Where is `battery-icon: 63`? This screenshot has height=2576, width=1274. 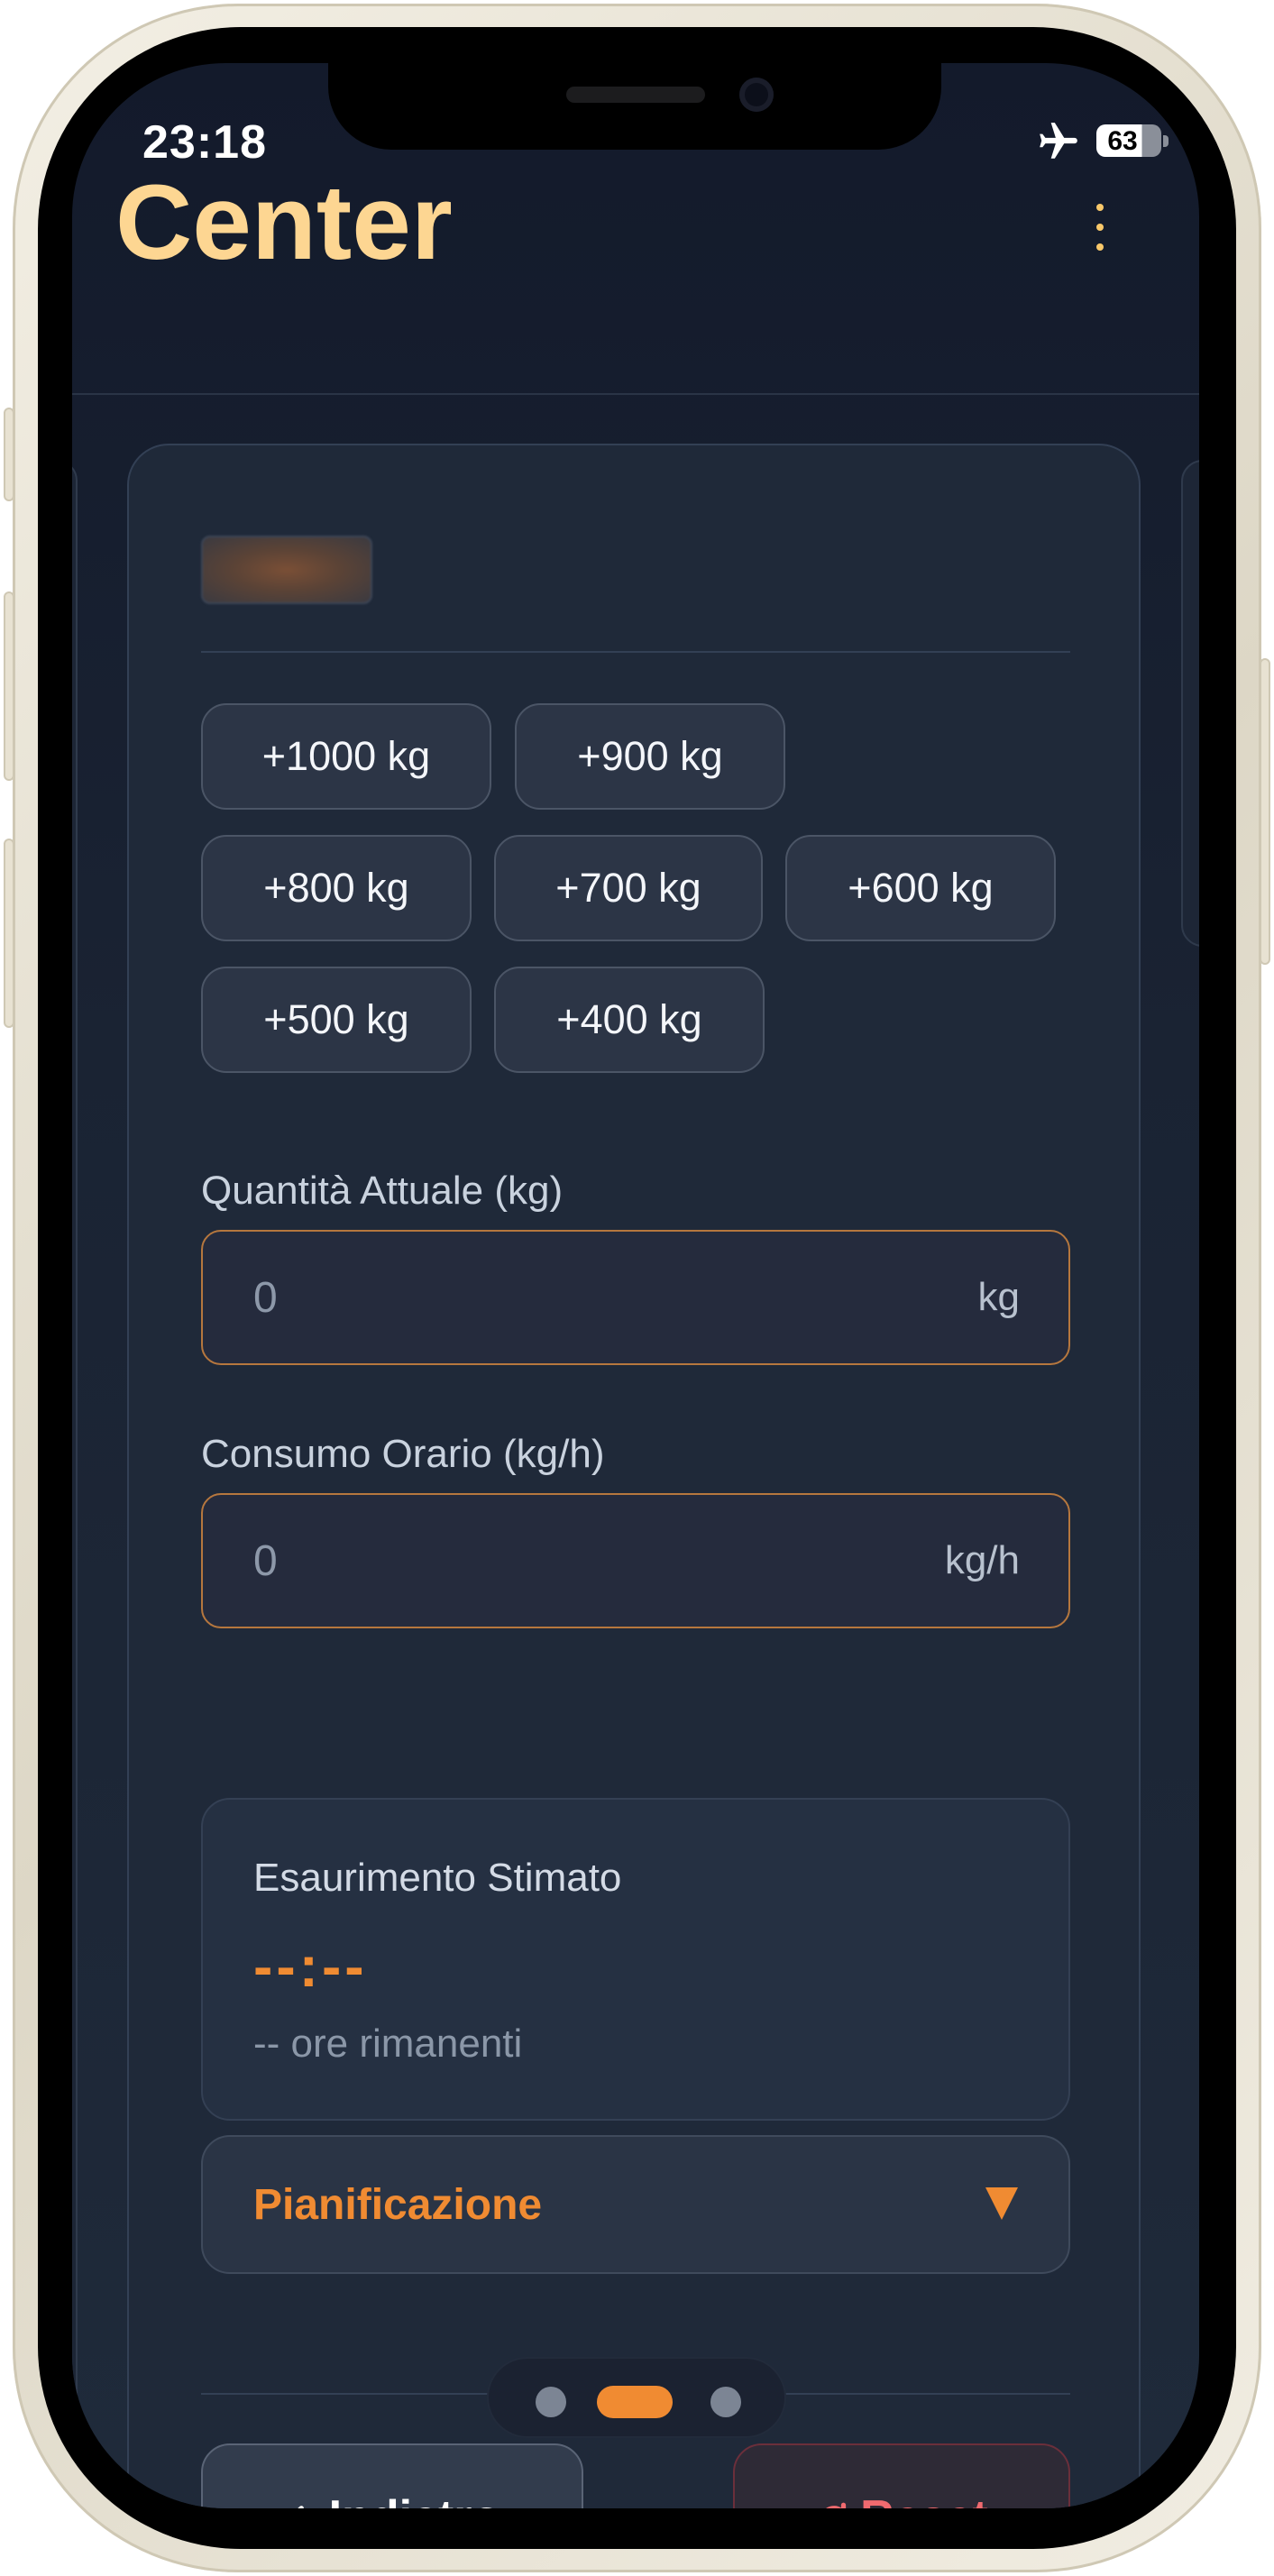 battery-icon: 63 is located at coordinates (1128, 140).